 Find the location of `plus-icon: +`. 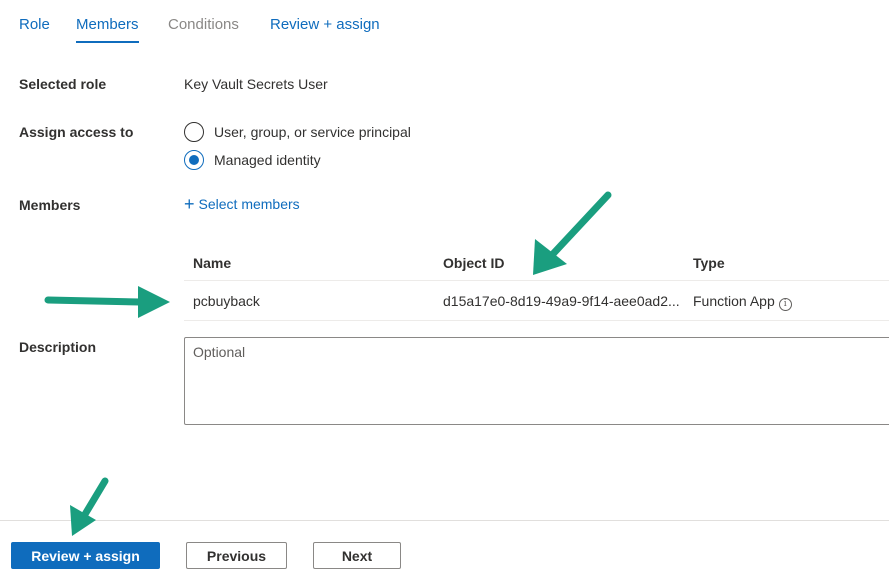

plus-icon: + is located at coordinates (189, 204).